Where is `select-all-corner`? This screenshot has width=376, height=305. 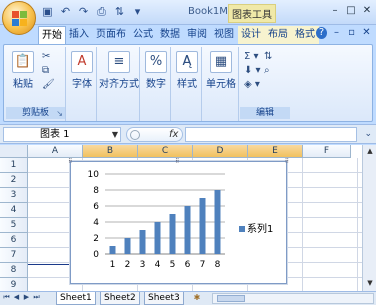 select-all-corner is located at coordinates (14, 151).